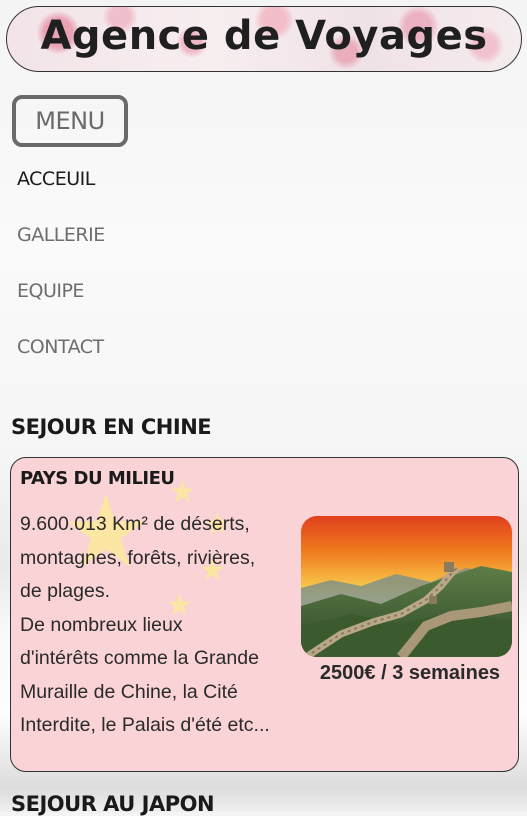 This screenshot has height=816, width=527. I want to click on nav-item-acceuil: ACCEUIL, so click(117, 193).